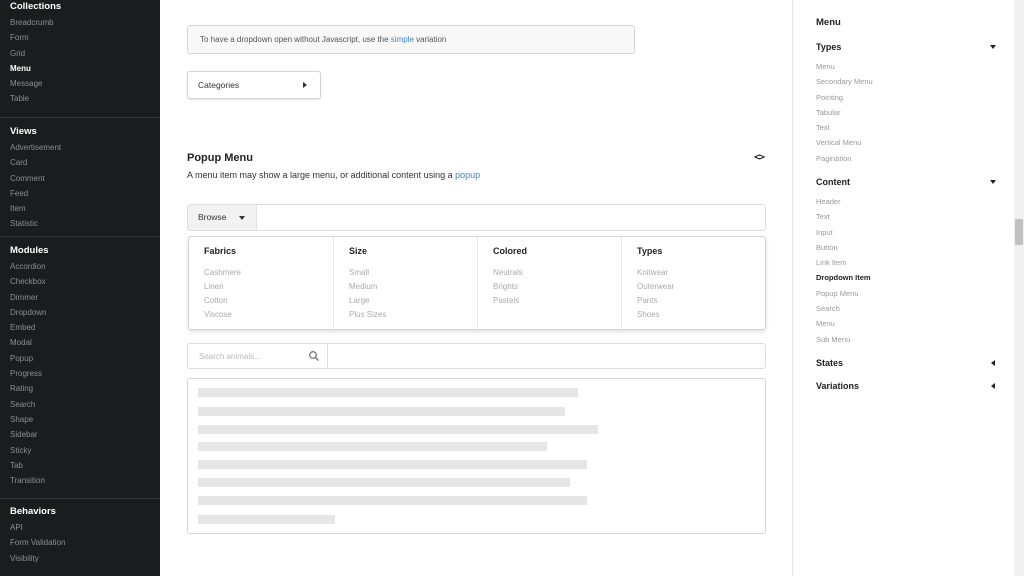  I want to click on toc-item: Sub Menu, so click(906, 339).